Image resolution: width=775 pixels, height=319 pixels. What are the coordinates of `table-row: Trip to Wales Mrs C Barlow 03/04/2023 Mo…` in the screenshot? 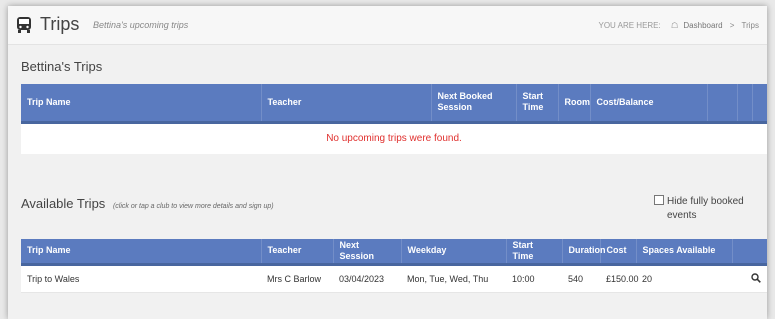 It's located at (394, 278).